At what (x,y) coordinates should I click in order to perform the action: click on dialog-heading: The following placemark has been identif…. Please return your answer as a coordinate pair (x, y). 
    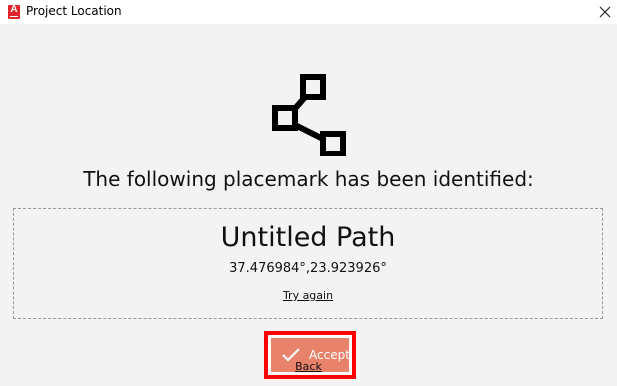
    Looking at the image, I should click on (308, 179).